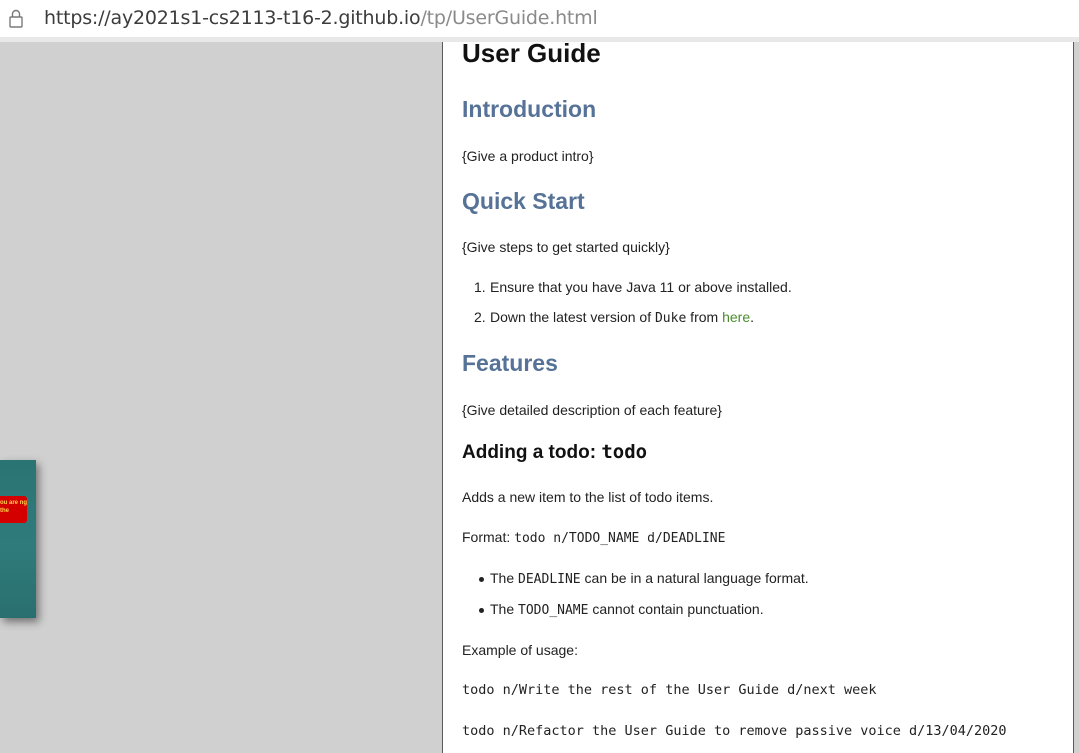 Image resolution: width=1079 pixels, height=753 pixels. What do you see at coordinates (509, 18) in the screenshot?
I see `url-path: /tp/UserGuide.html` at bounding box center [509, 18].